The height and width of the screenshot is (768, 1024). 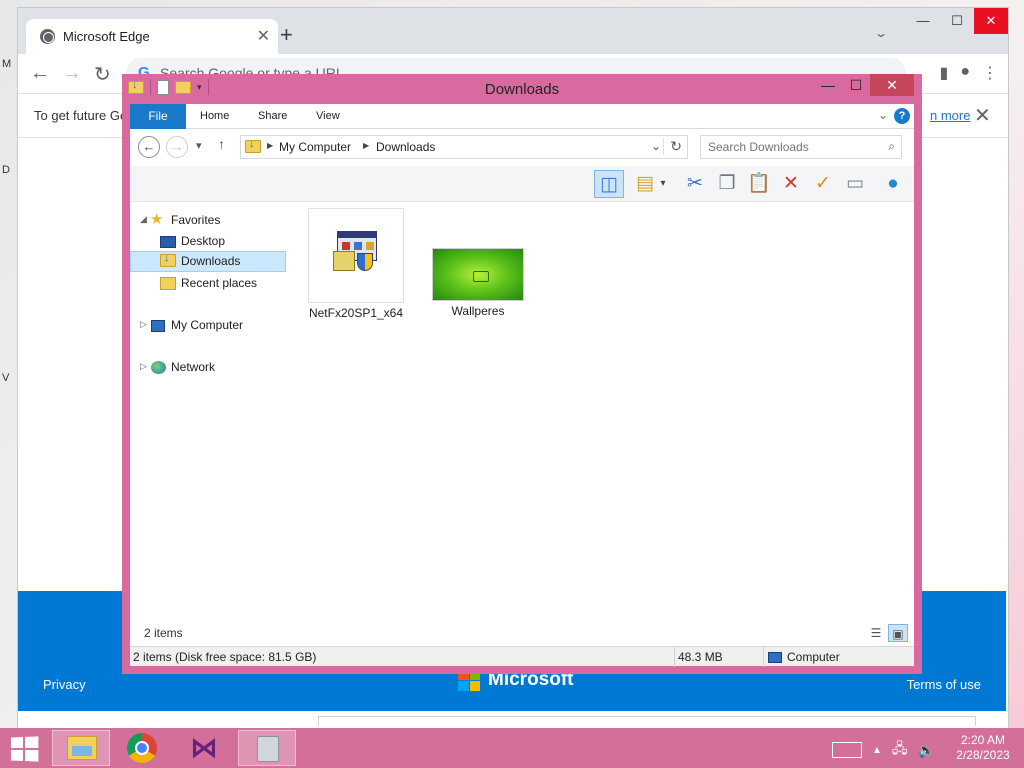 What do you see at coordinates (512, 748) in the screenshot?
I see `taskbar: ⋈ ▲ 🖧 🔈 2:20 AM 2/28/2023` at bounding box center [512, 748].